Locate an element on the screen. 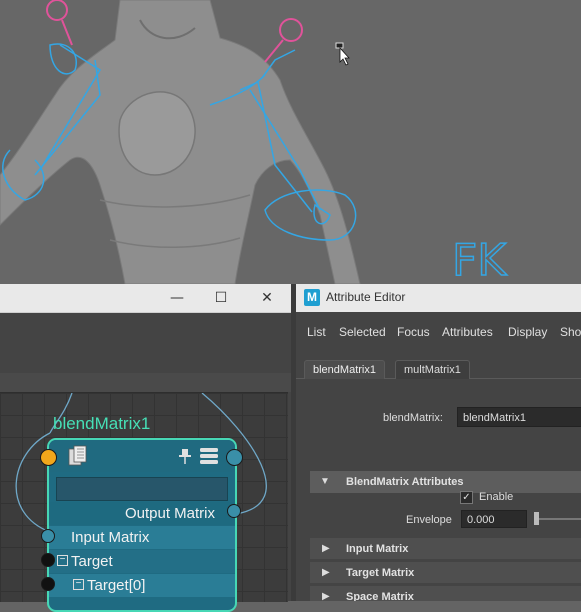  enable-checkbox: ✓ is located at coordinates (466, 497).